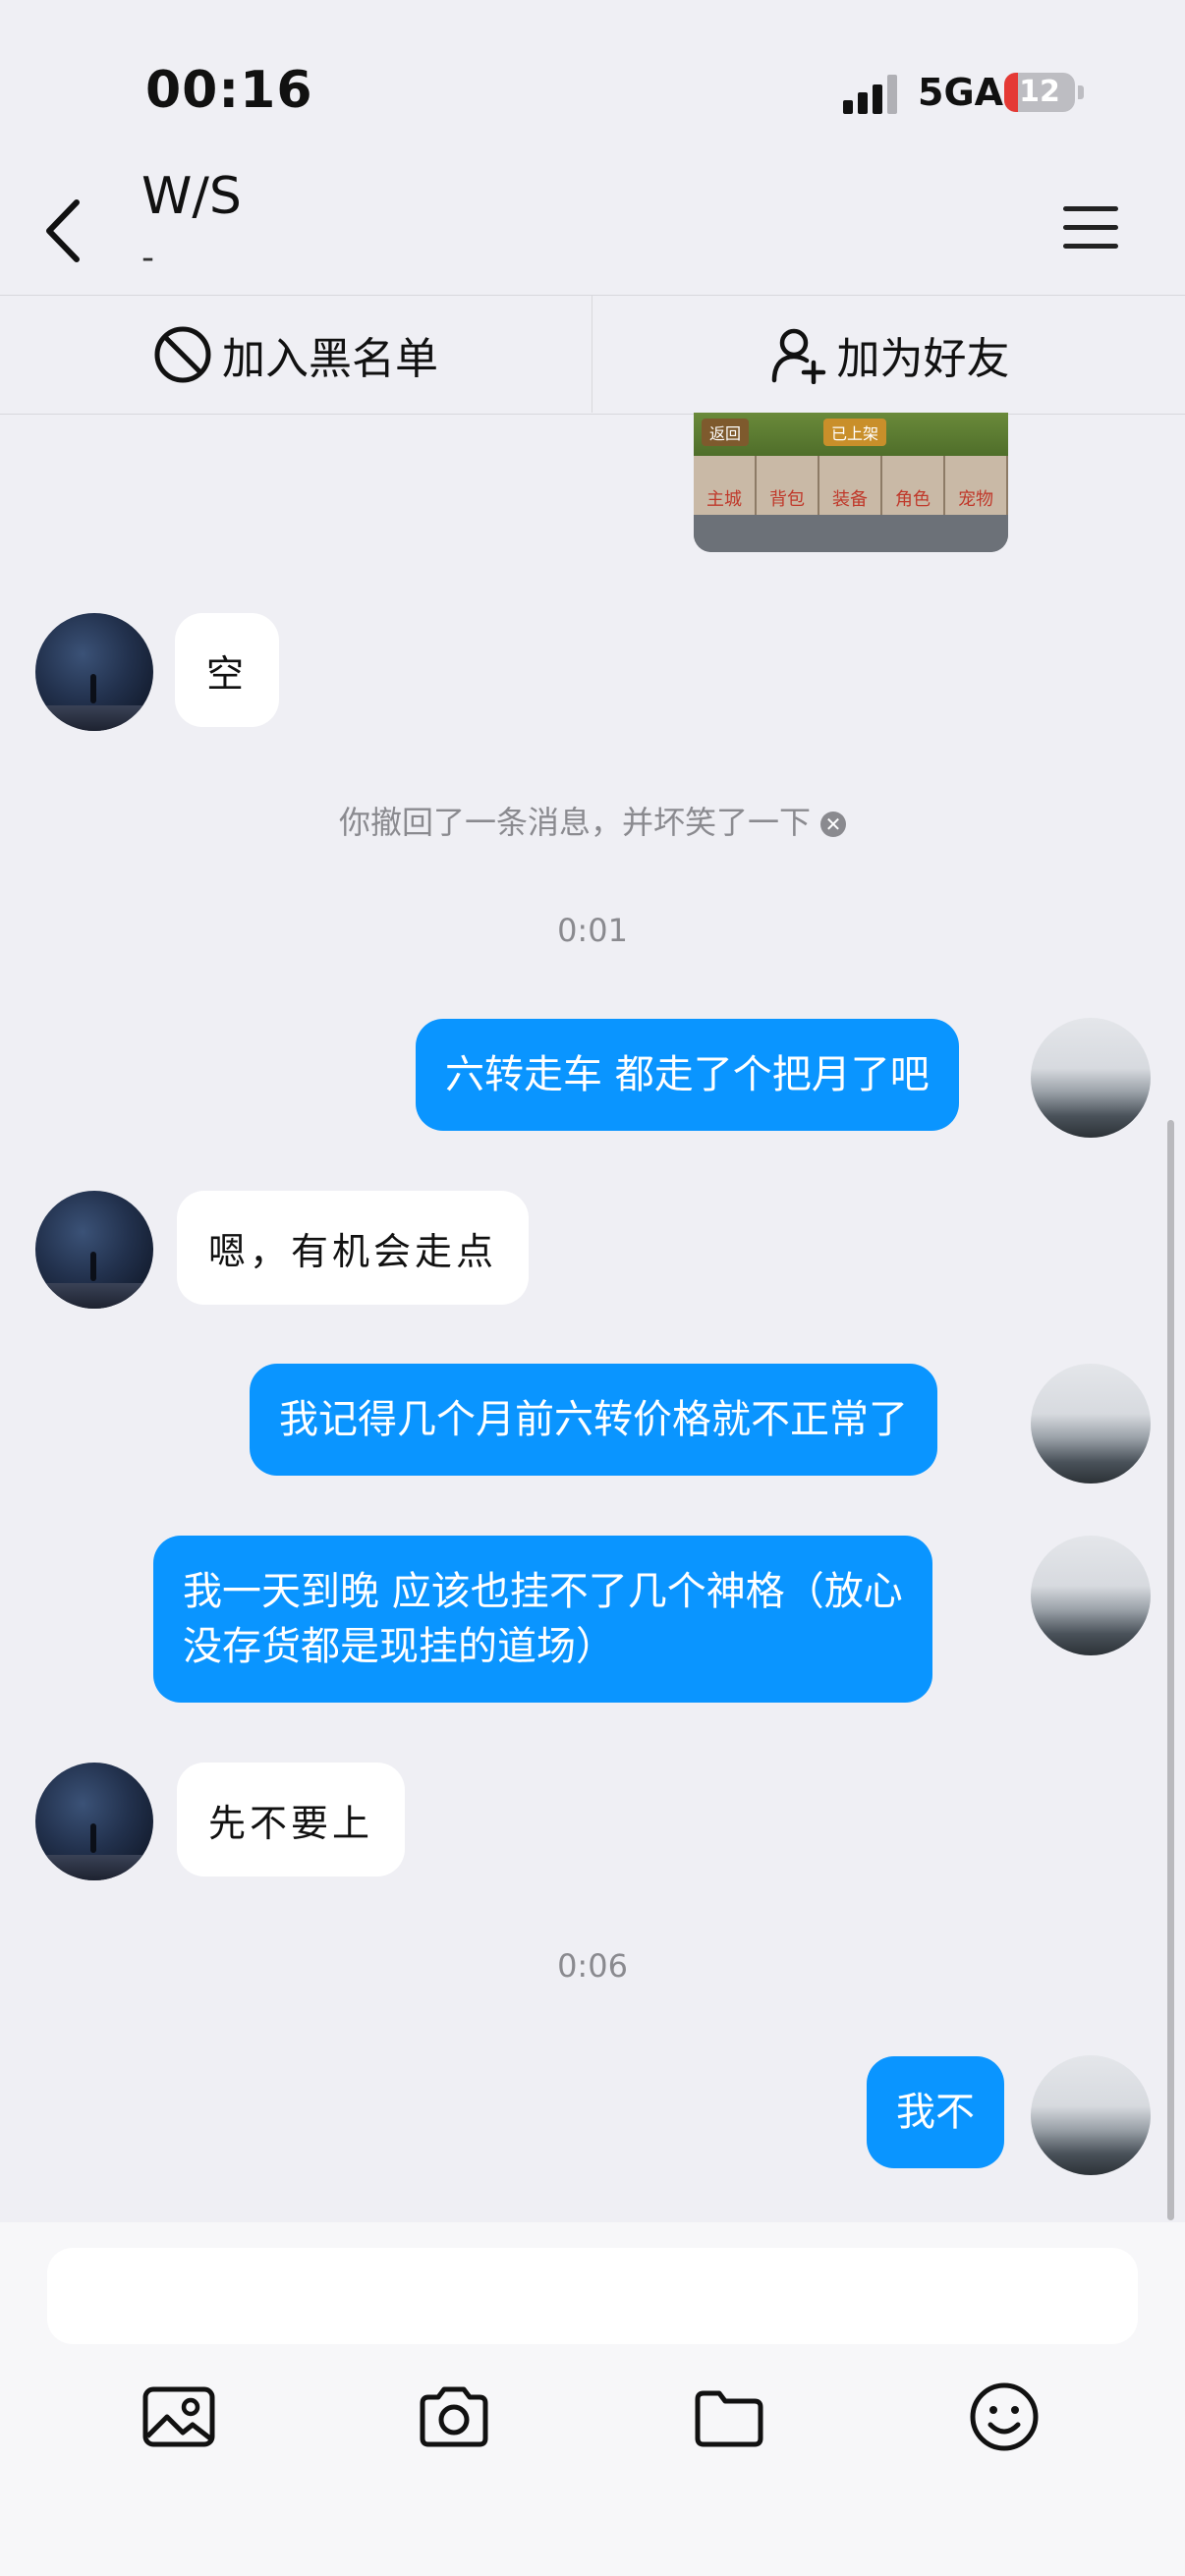 The width and height of the screenshot is (1185, 2576). Describe the element at coordinates (1091, 228) in the screenshot. I see `hamburger-menu-icon` at that location.